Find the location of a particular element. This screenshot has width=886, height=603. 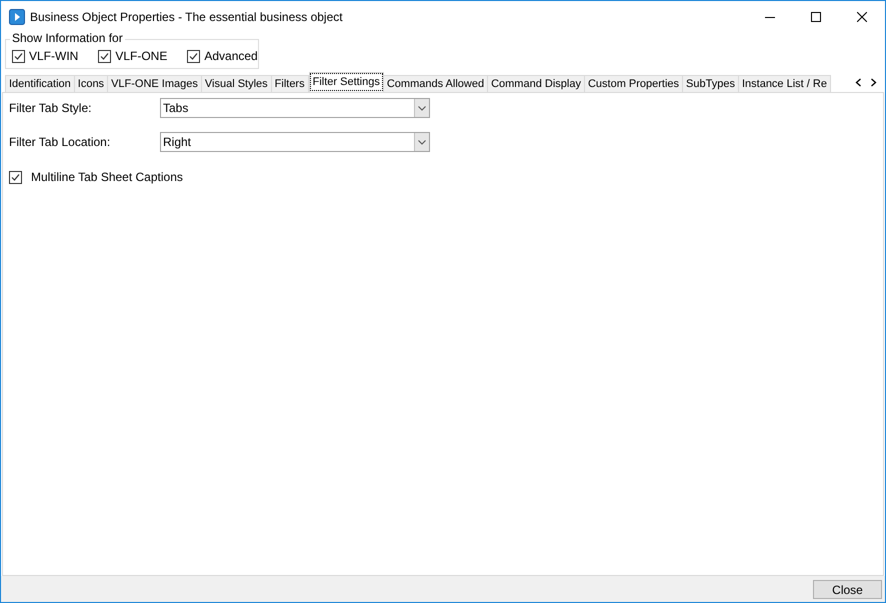

close-icon is located at coordinates (862, 17).